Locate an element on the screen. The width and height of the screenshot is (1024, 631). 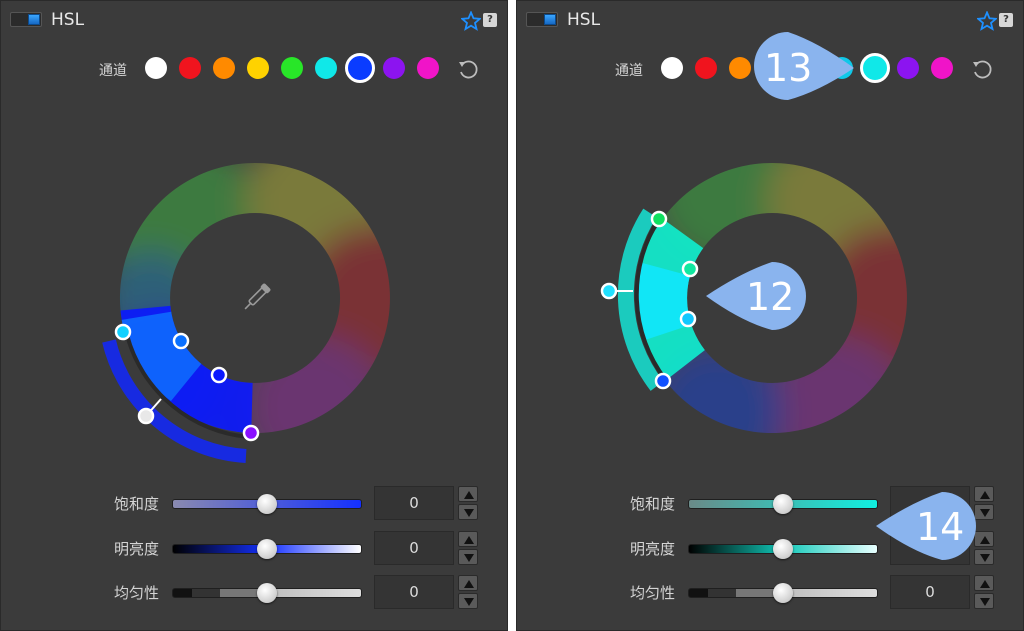
range-handle-outer-top is located at coordinates (659, 219).